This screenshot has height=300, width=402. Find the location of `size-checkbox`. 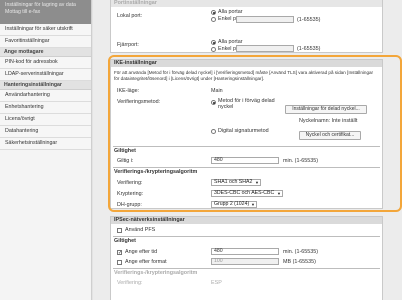

size-checkbox is located at coordinates (119, 262).